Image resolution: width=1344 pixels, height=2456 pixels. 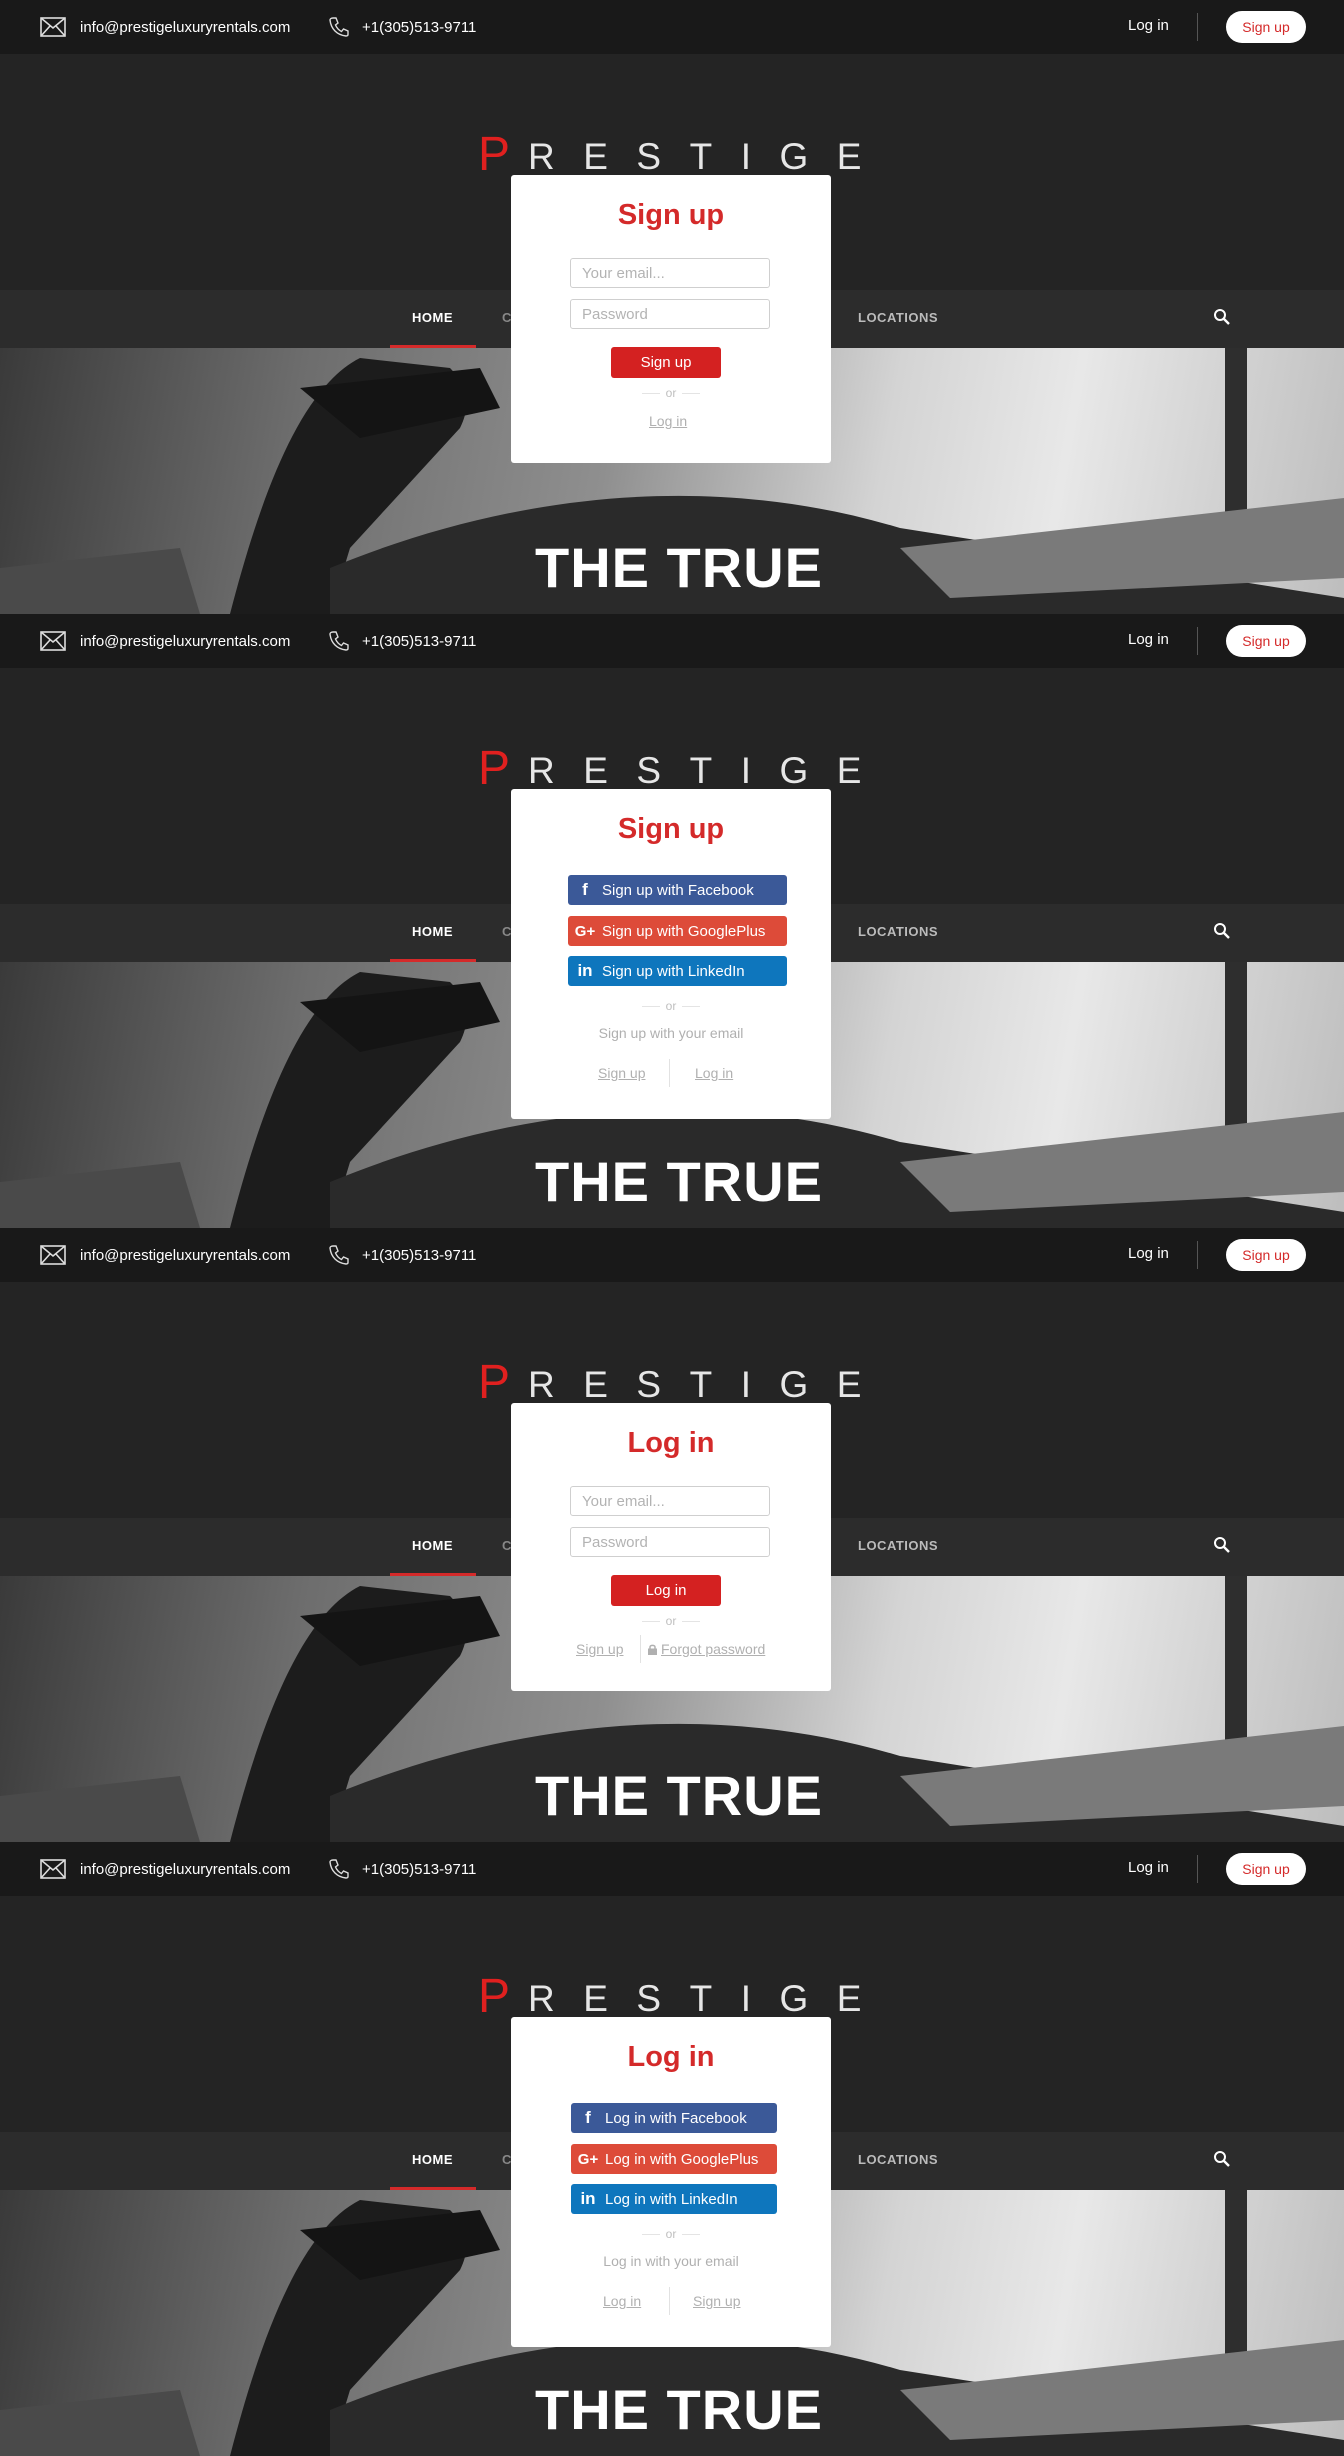 I want to click on lock-icon, so click(x=652, y=1649).